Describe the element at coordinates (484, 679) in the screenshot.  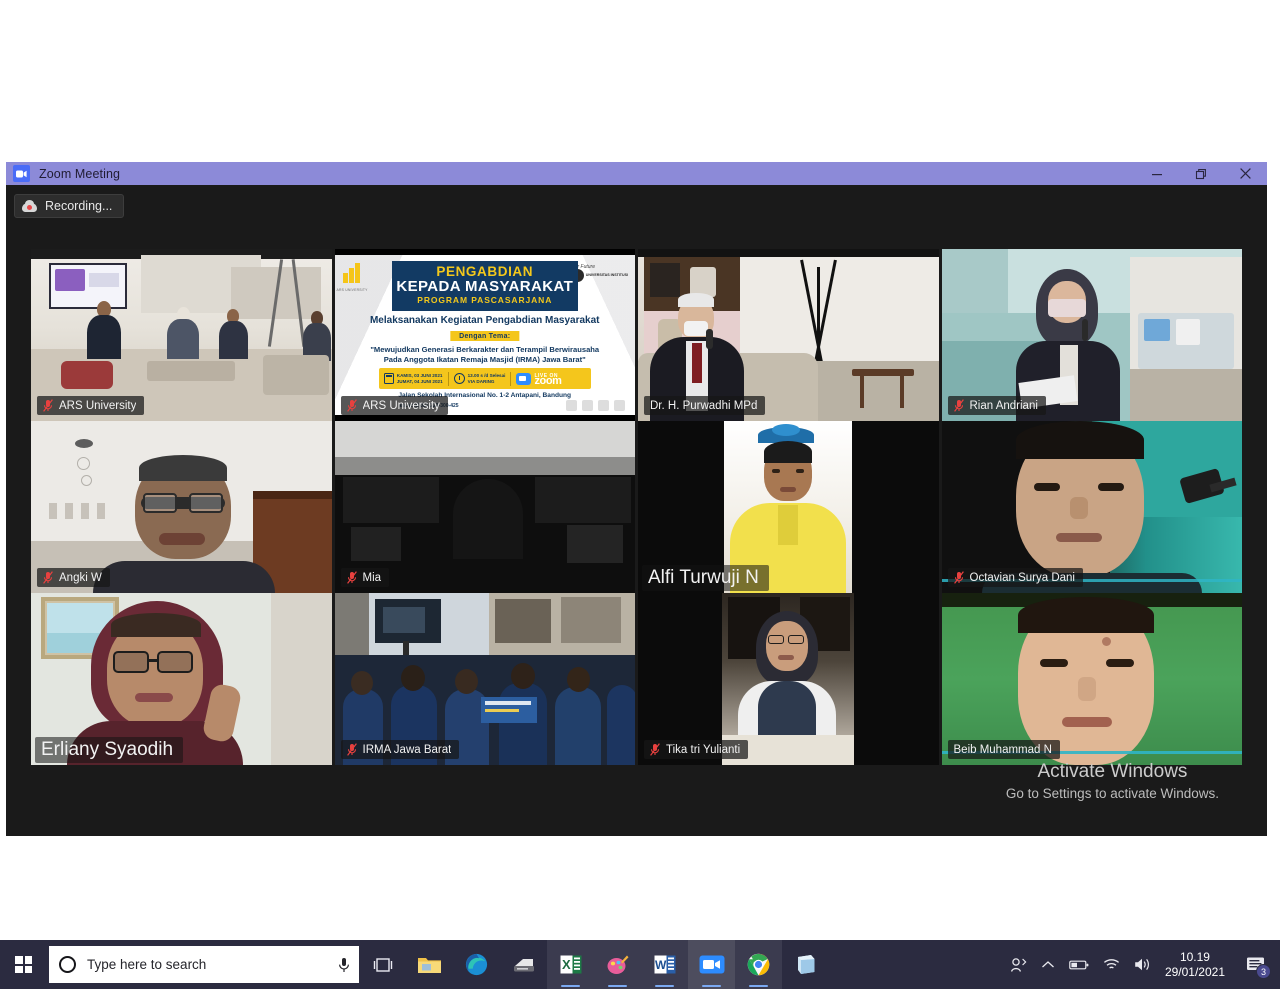
I see `video-tile-irma-jawa-barat: IRMA Jawa Barat` at that location.